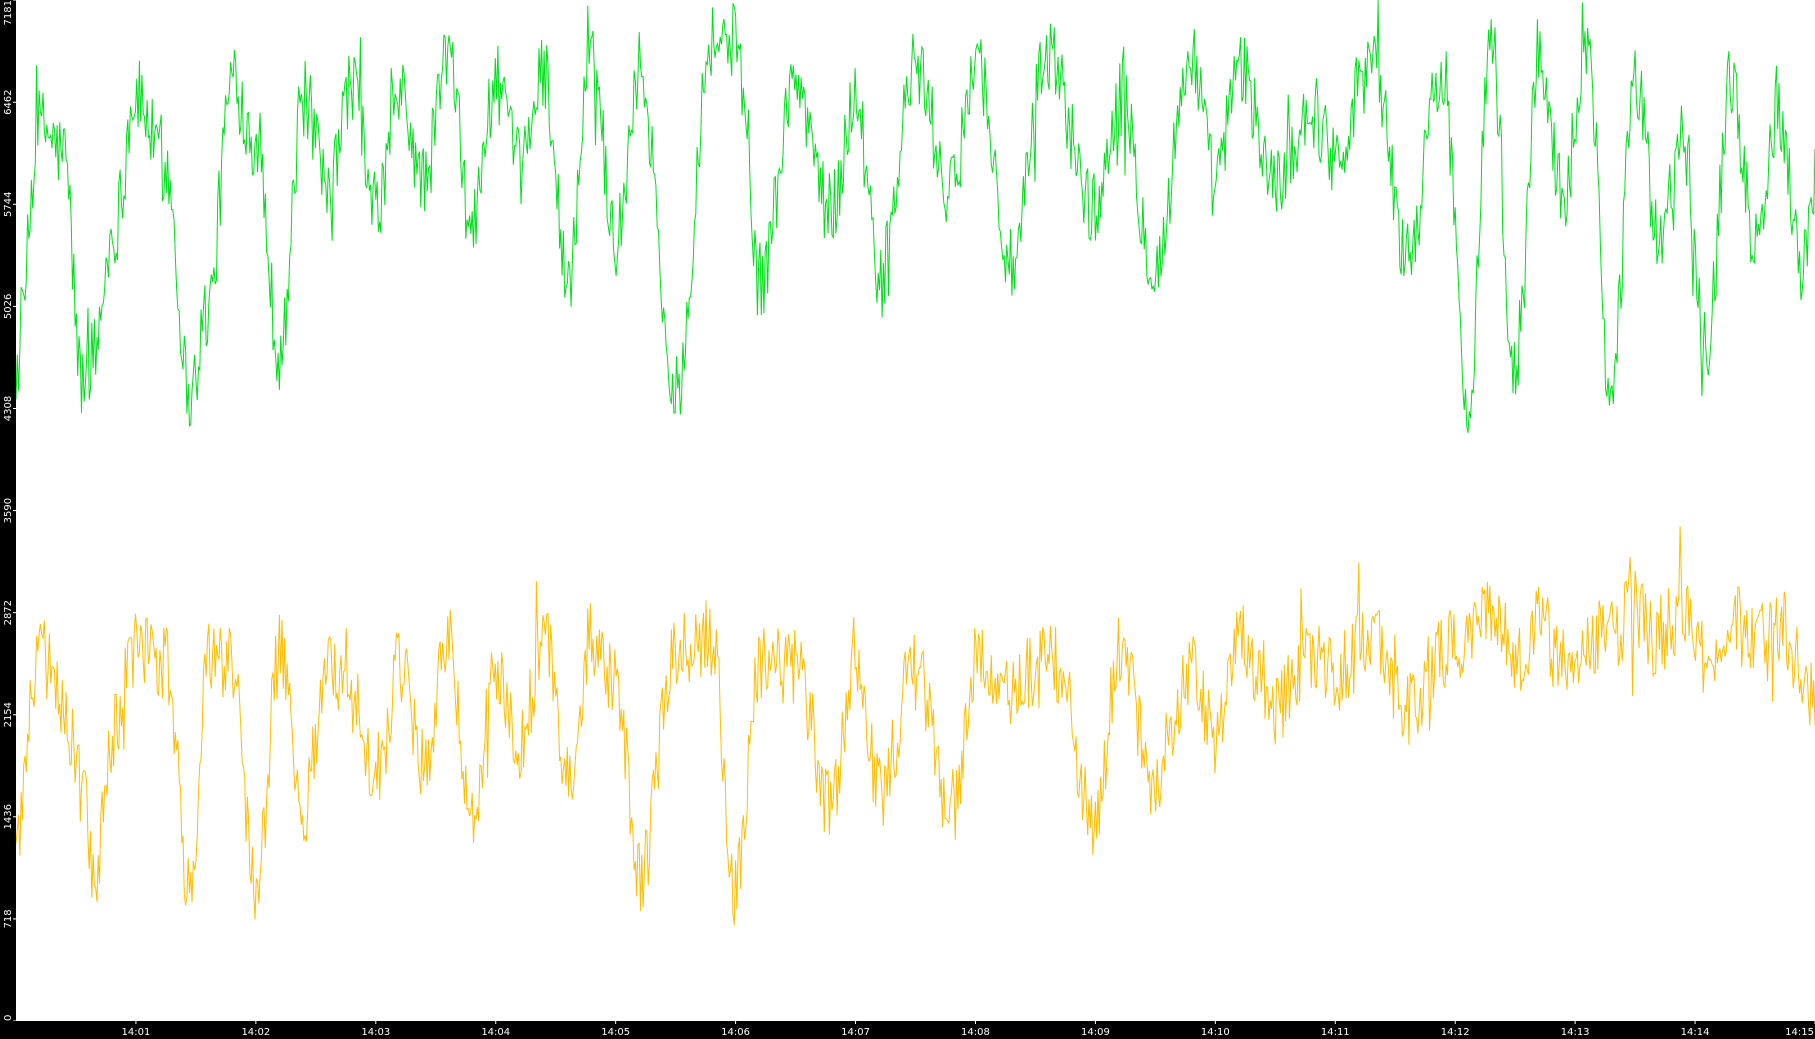 The image size is (1815, 1039). I want to click on y-tick-label: 4308, so click(8, 408).